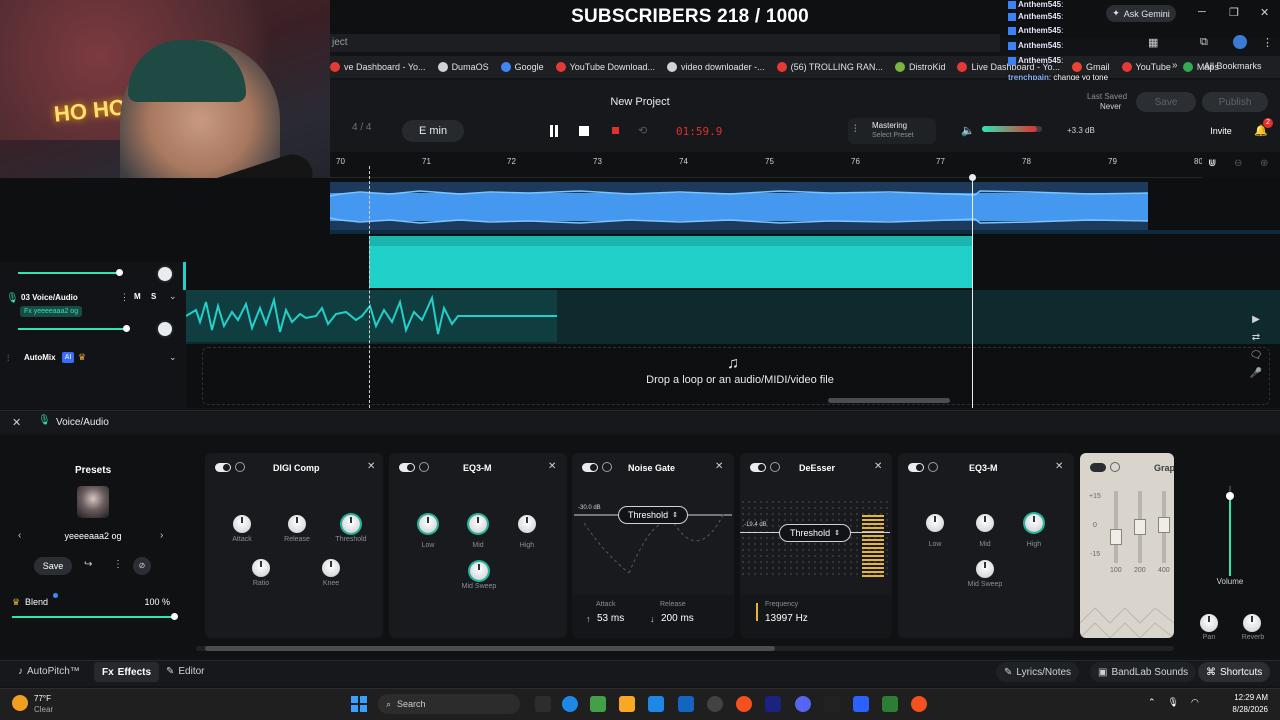 The image size is (1280, 720). Describe the element at coordinates (543, 704) in the screenshot. I see `task-view-icon` at that location.